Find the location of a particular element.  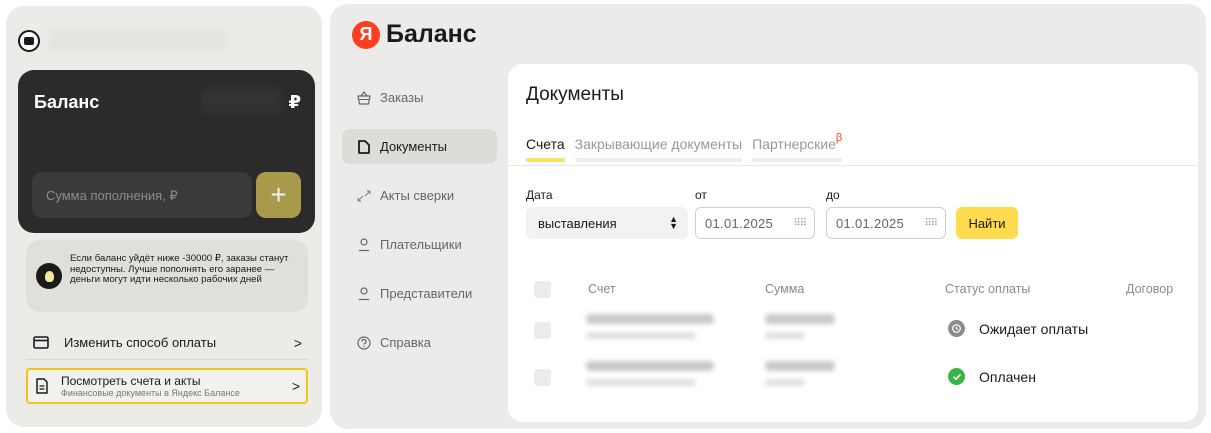

amount-input is located at coordinates (142, 195).